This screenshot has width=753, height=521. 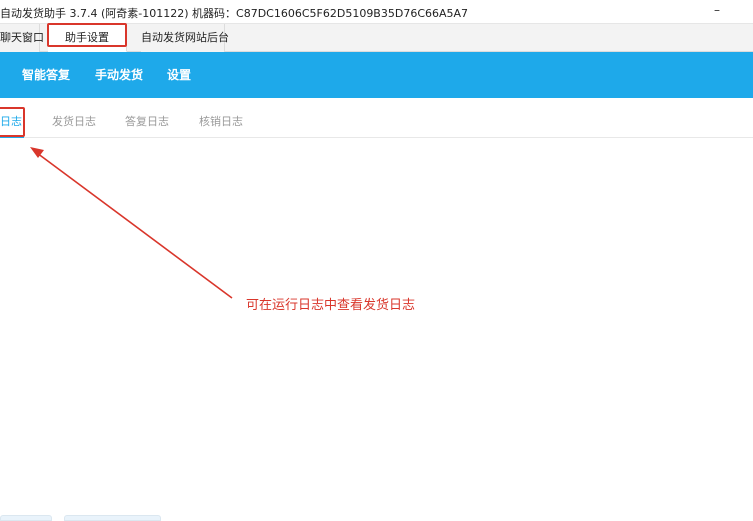 I want to click on subtab-delivery-log: 发货日志, so click(x=74, y=121).